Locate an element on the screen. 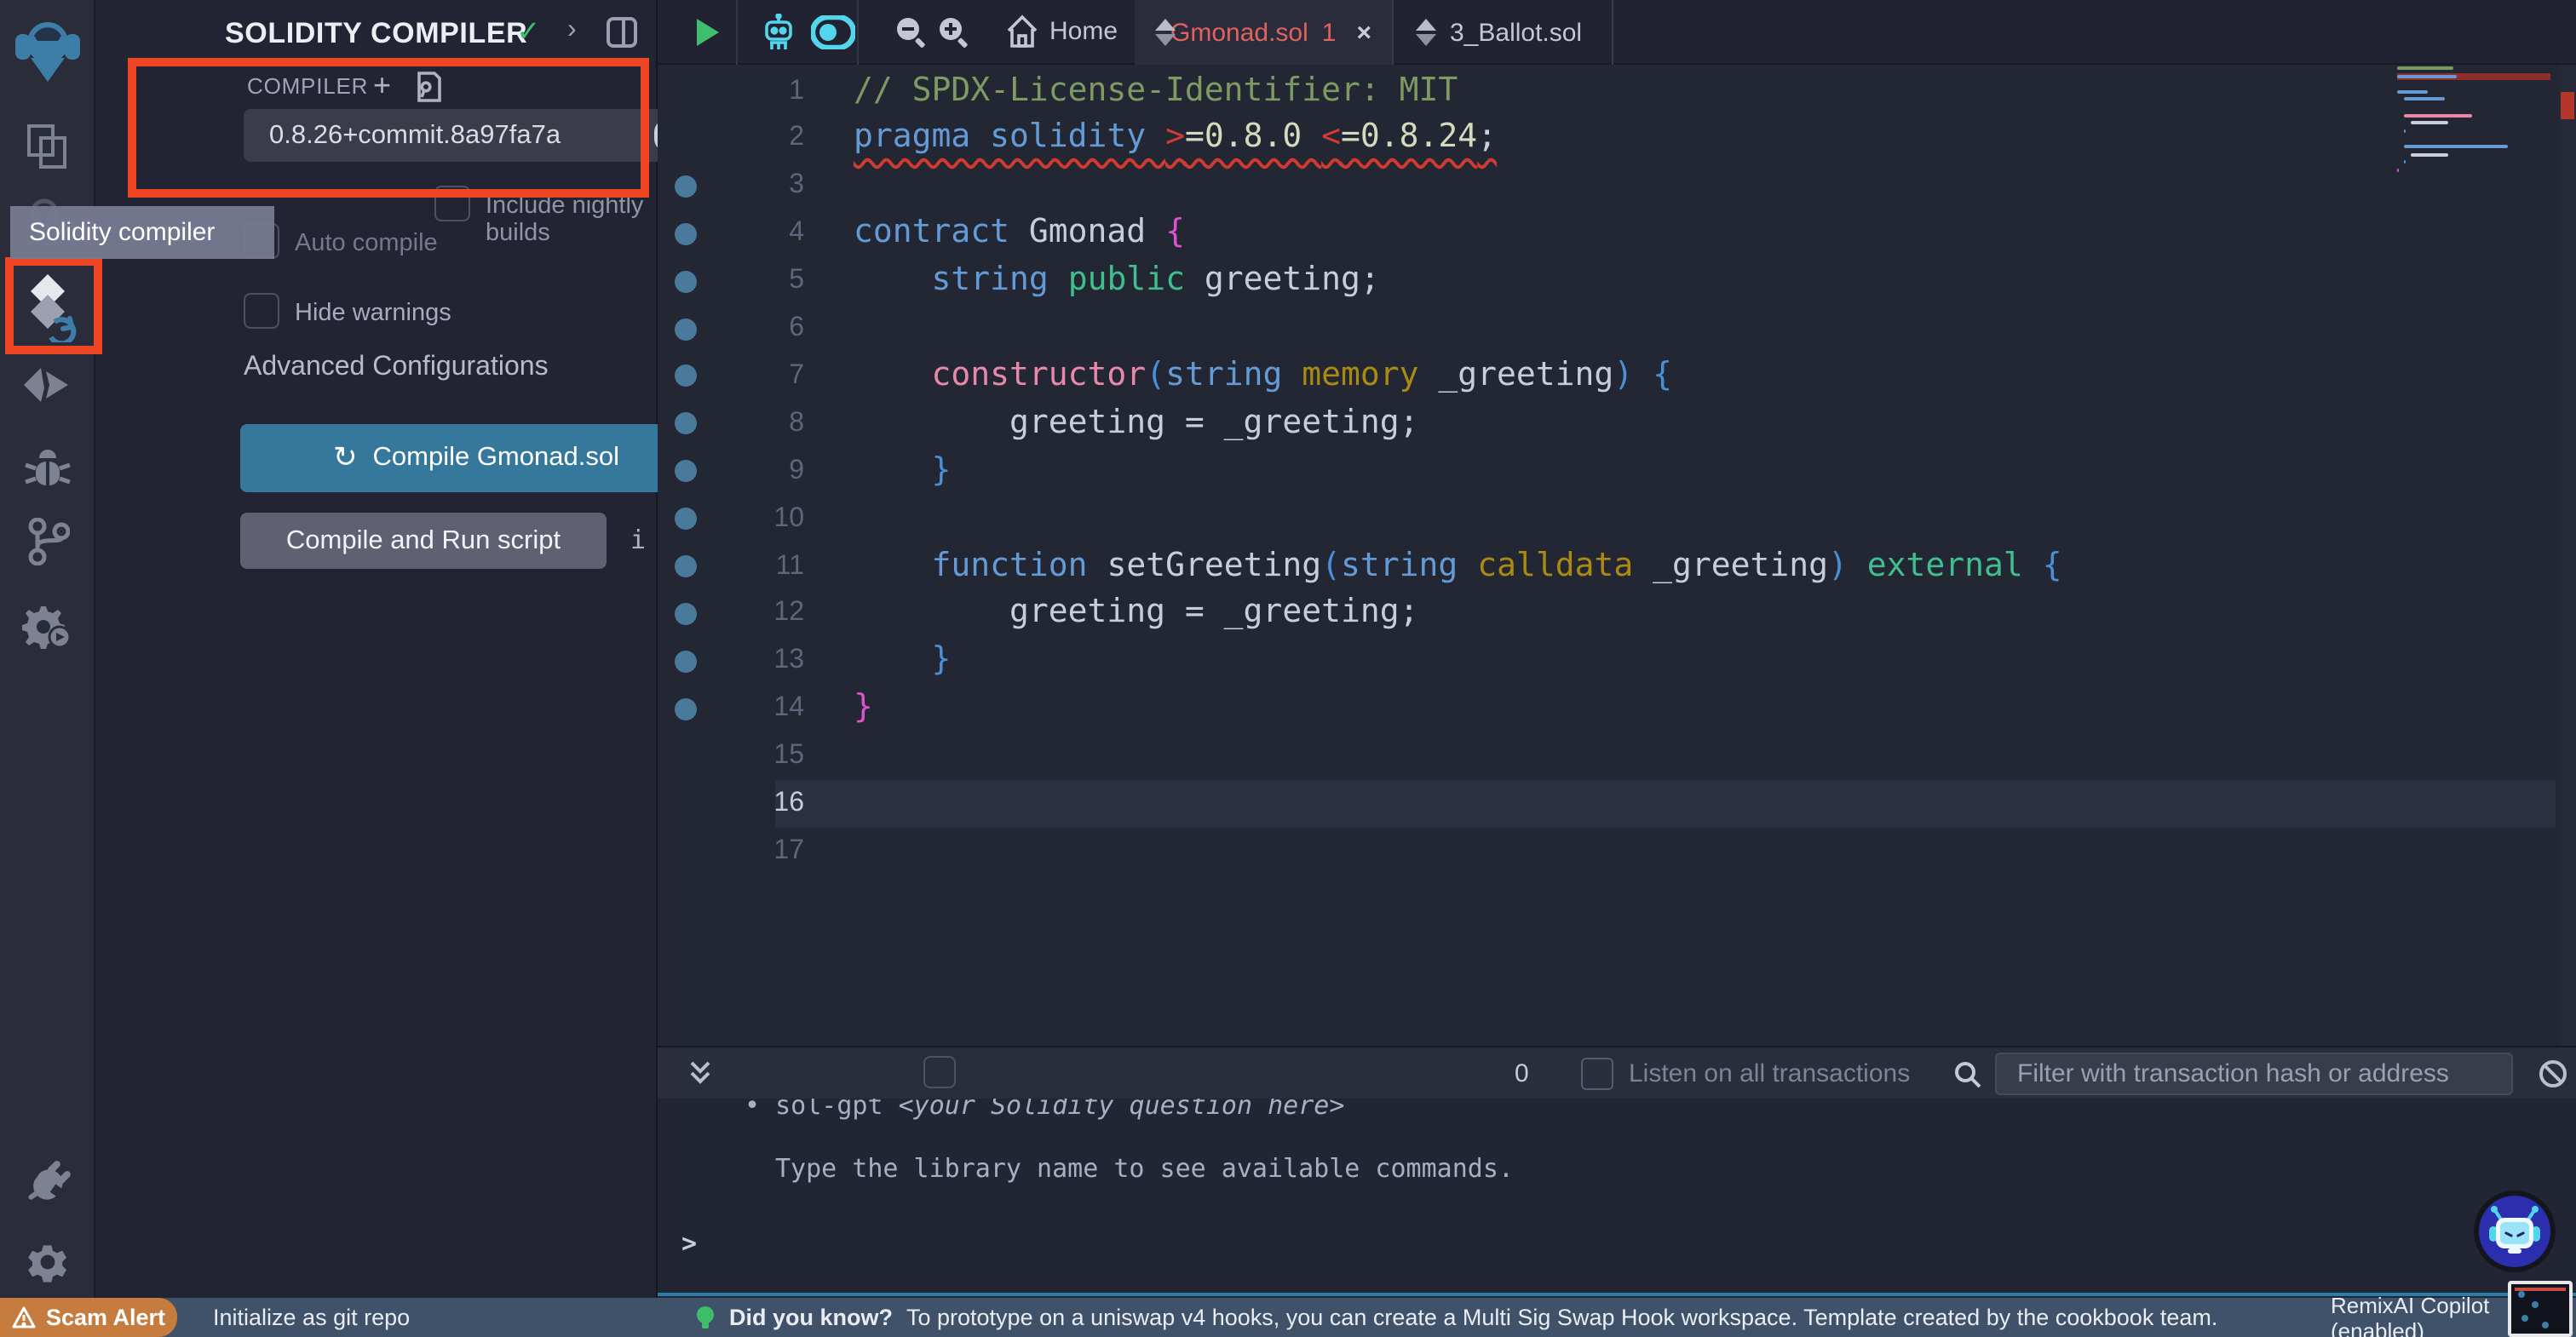 The width and height of the screenshot is (2576, 1337). compile-and-run-label: Compile and Run script is located at coordinates (423, 539).